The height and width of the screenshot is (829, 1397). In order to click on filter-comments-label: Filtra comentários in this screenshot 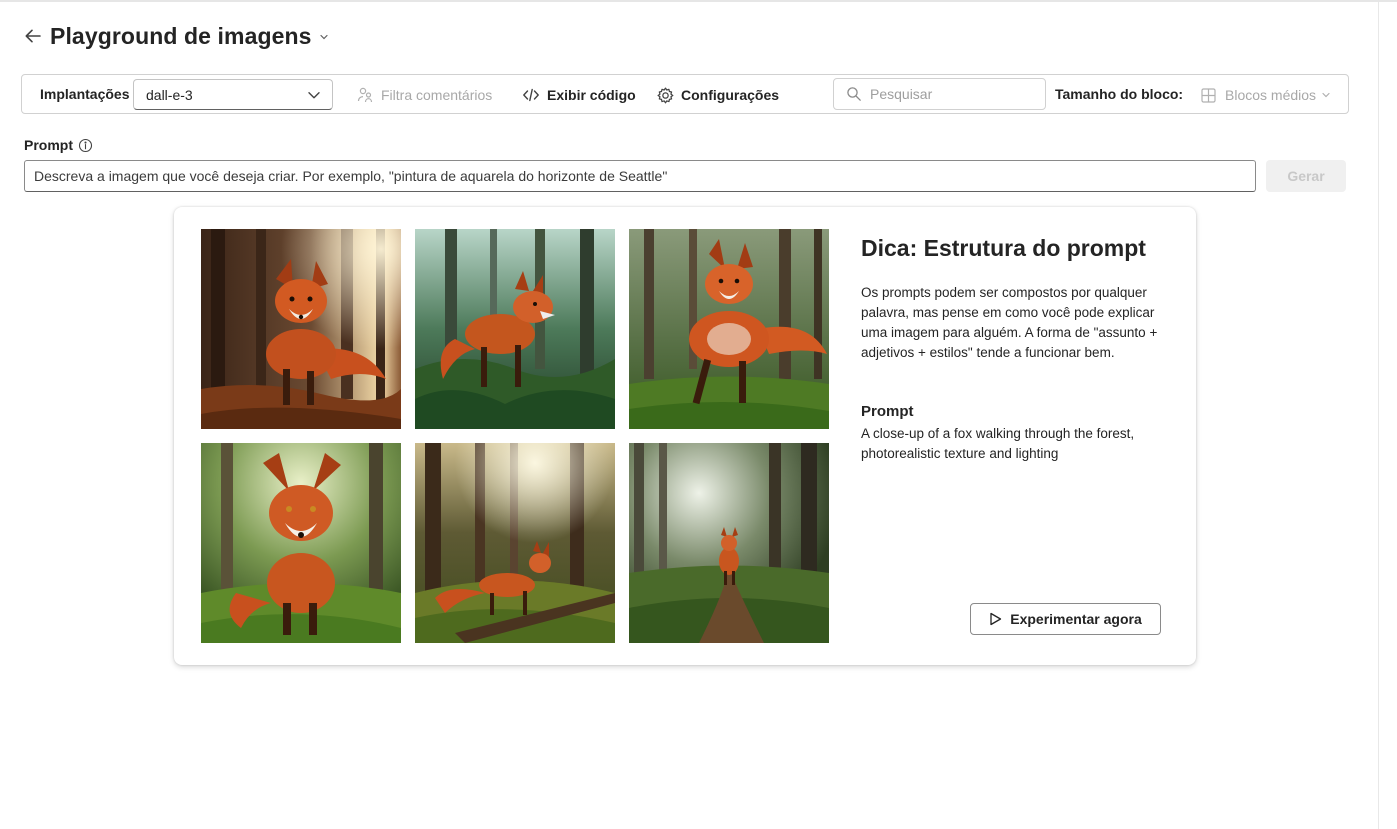, I will do `click(437, 95)`.